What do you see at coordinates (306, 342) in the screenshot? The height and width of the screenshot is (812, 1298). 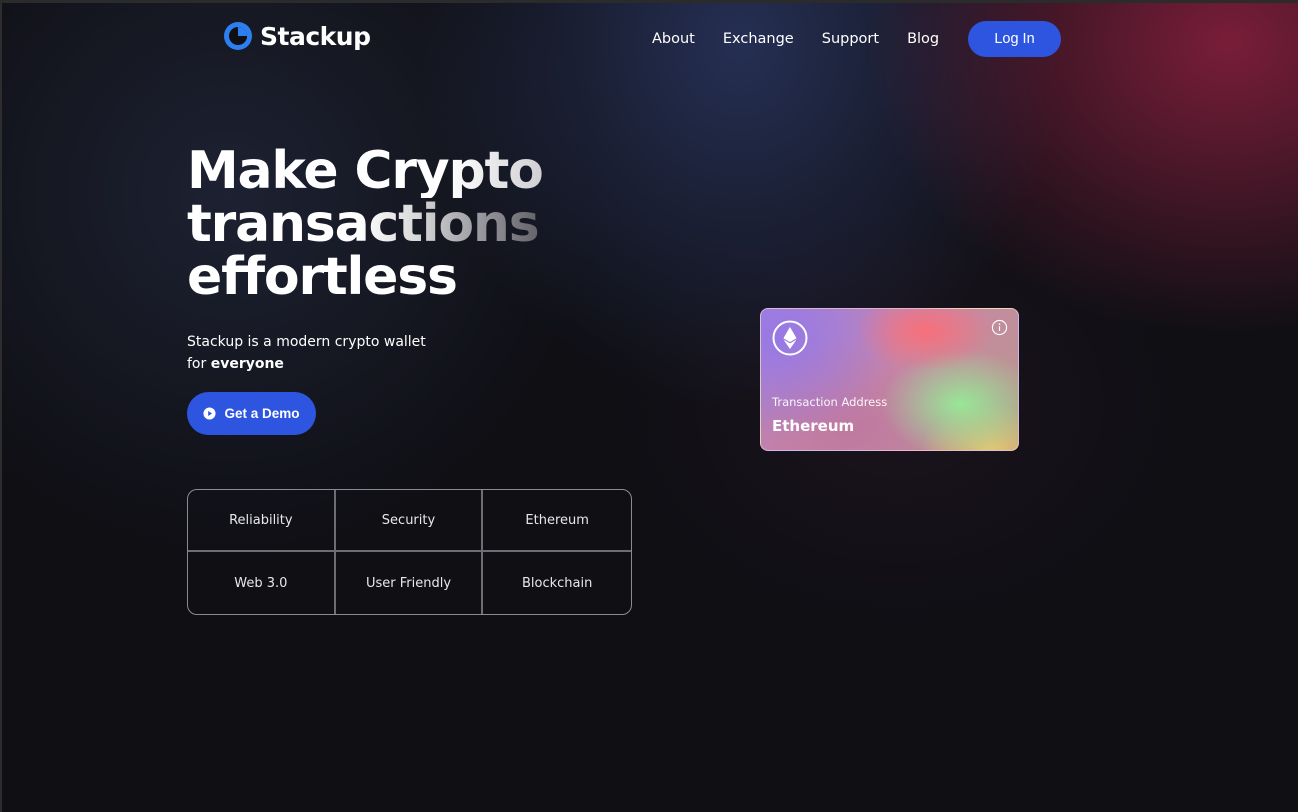 I see `hero-subtitle-line-1: Stackup is a modern crypto wallet` at bounding box center [306, 342].